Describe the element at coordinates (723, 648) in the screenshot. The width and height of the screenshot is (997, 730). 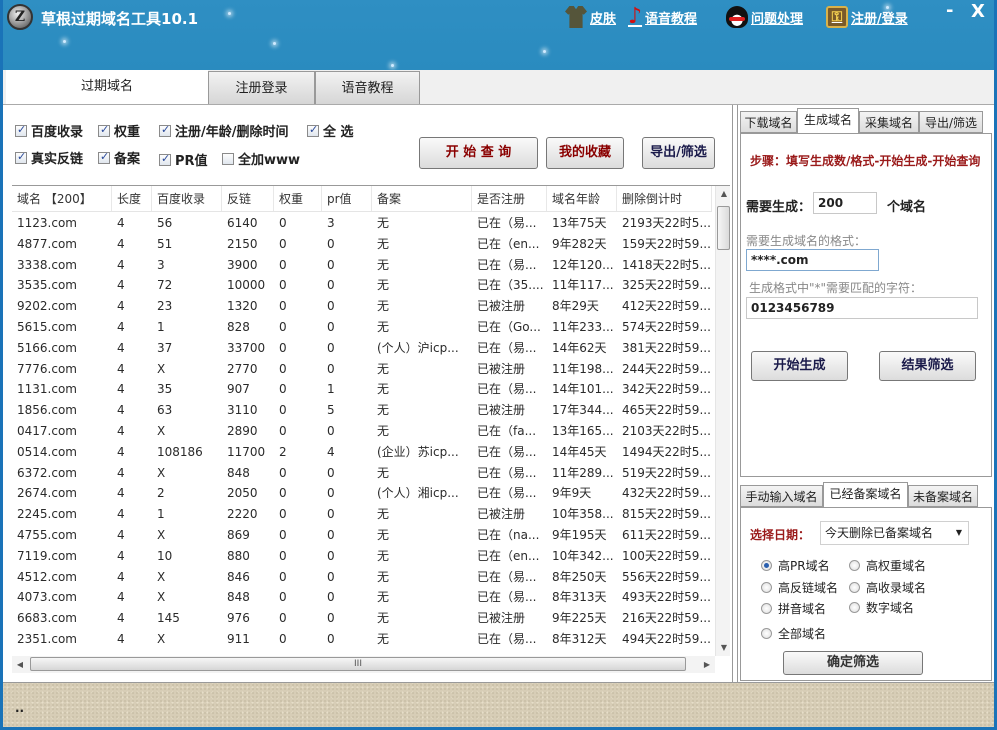
I see `scroll-down-arrow-icon: ▼` at that location.